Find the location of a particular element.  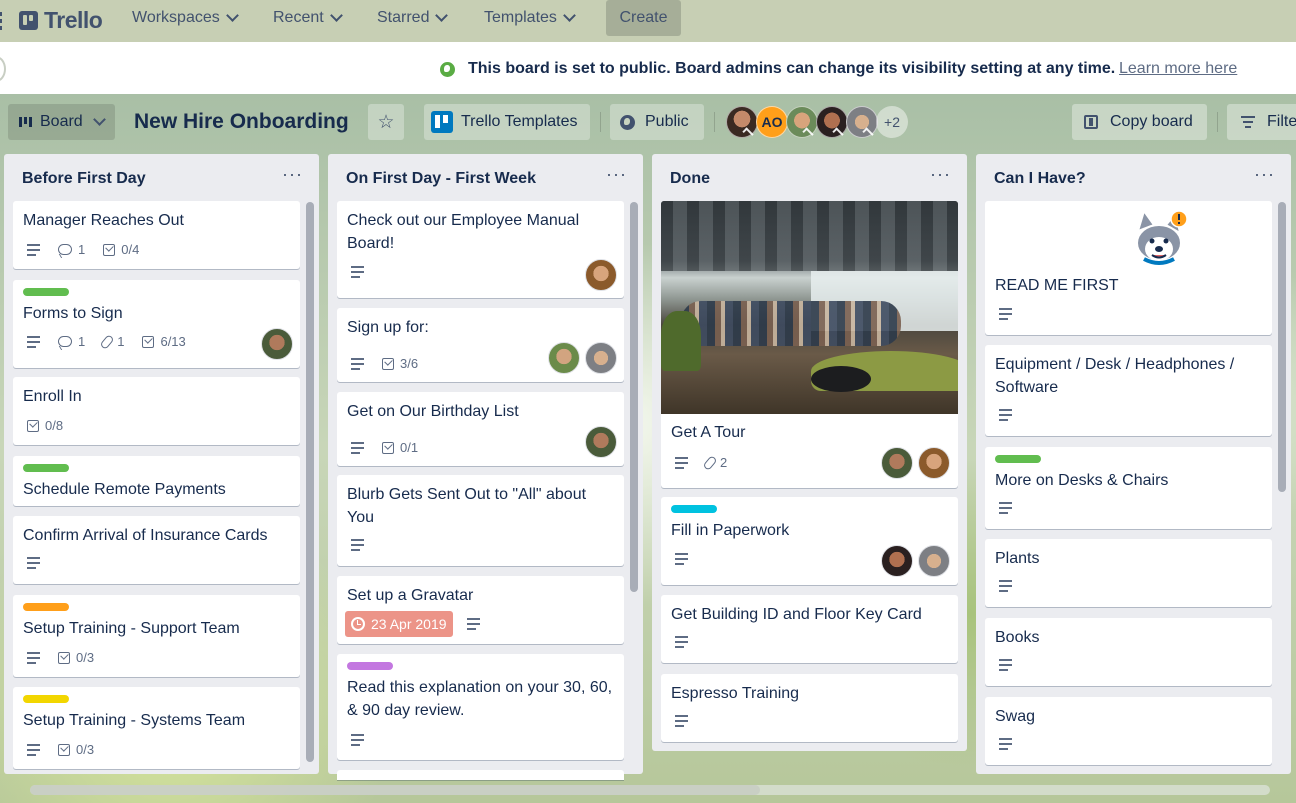

card-label-orange is located at coordinates (46, 607).